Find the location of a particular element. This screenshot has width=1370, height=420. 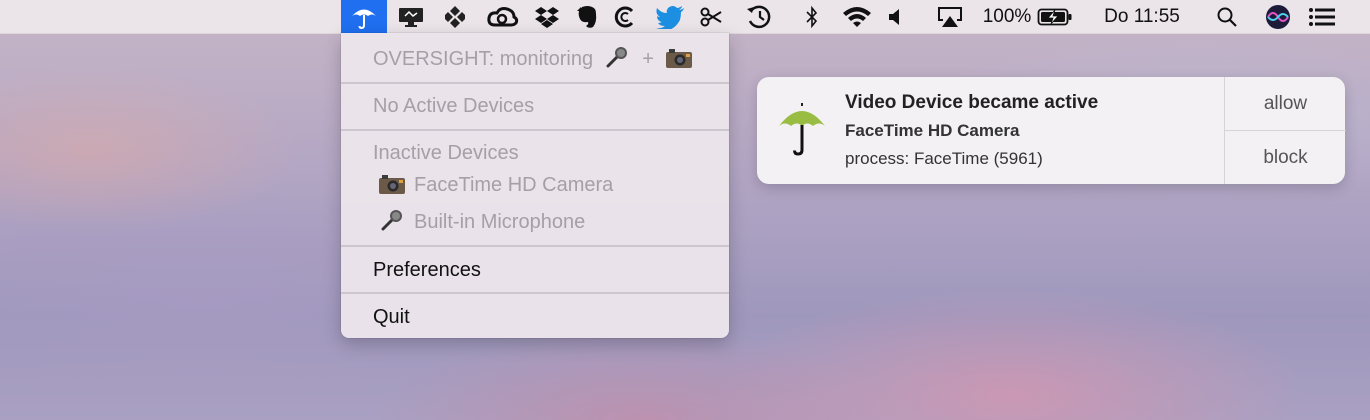

evernote-icon is located at coordinates (587, 16).